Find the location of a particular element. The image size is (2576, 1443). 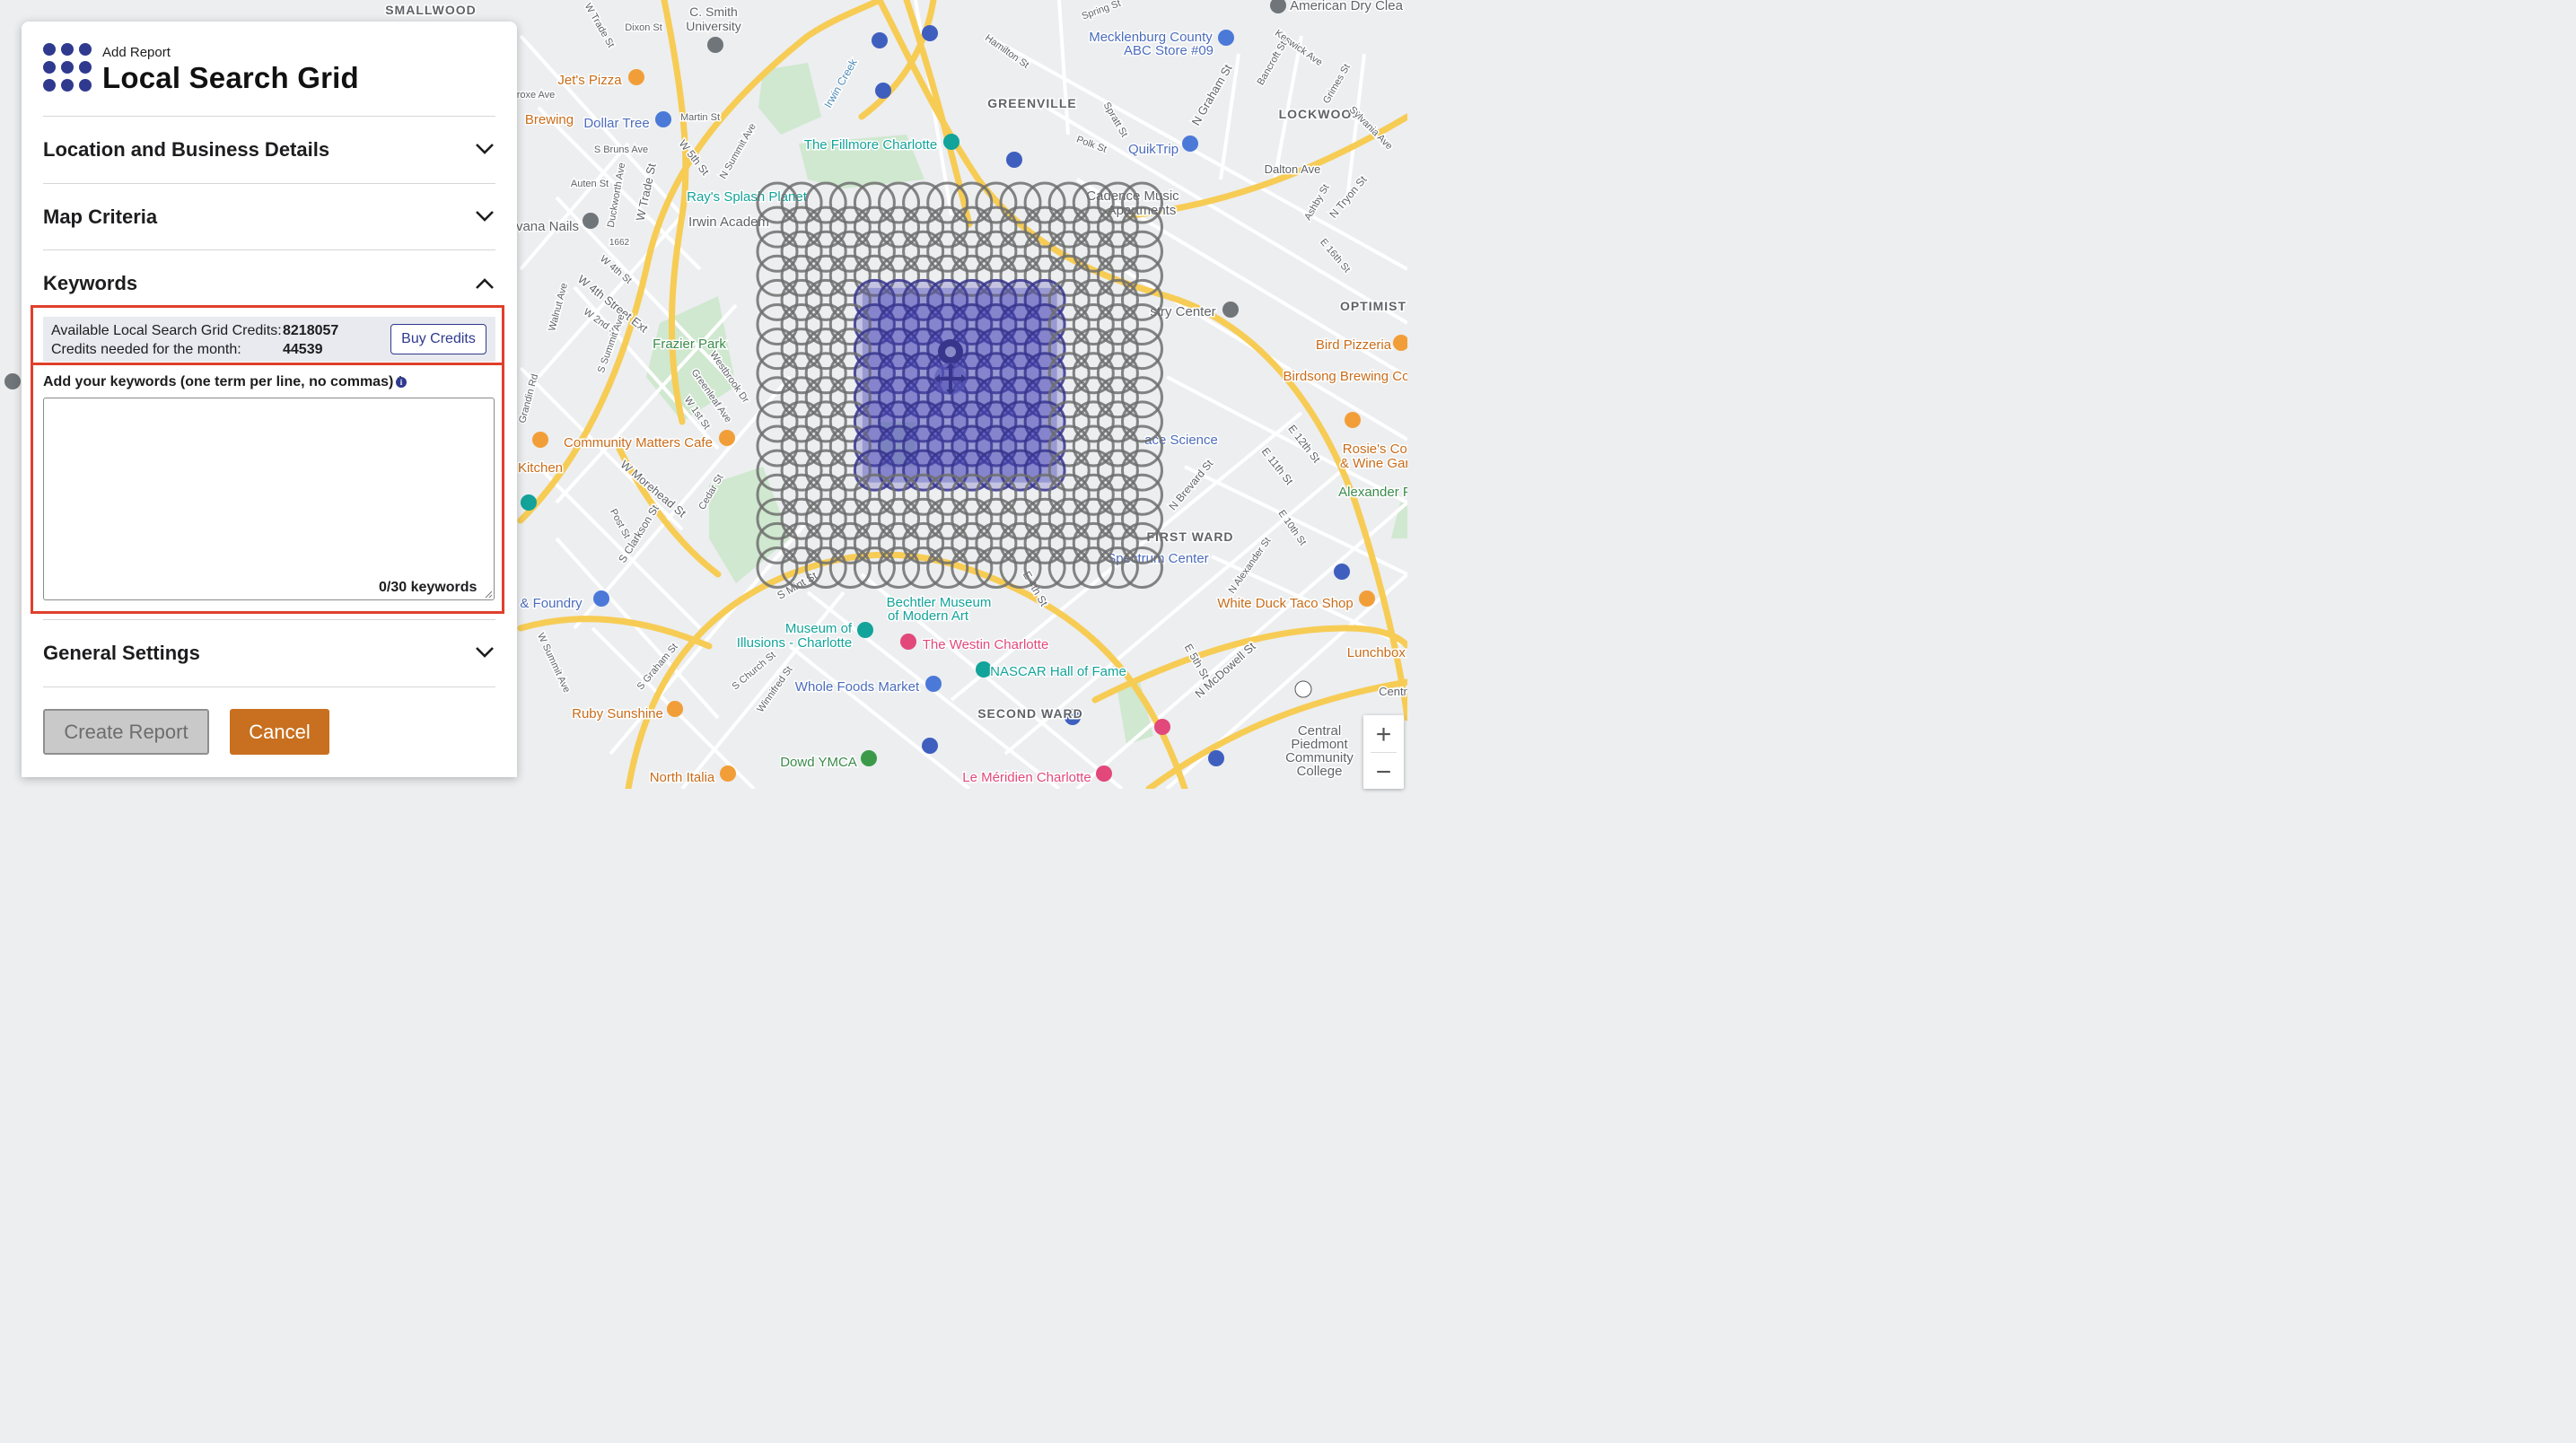

map-label: Dowd YMCA is located at coordinates (818, 762).